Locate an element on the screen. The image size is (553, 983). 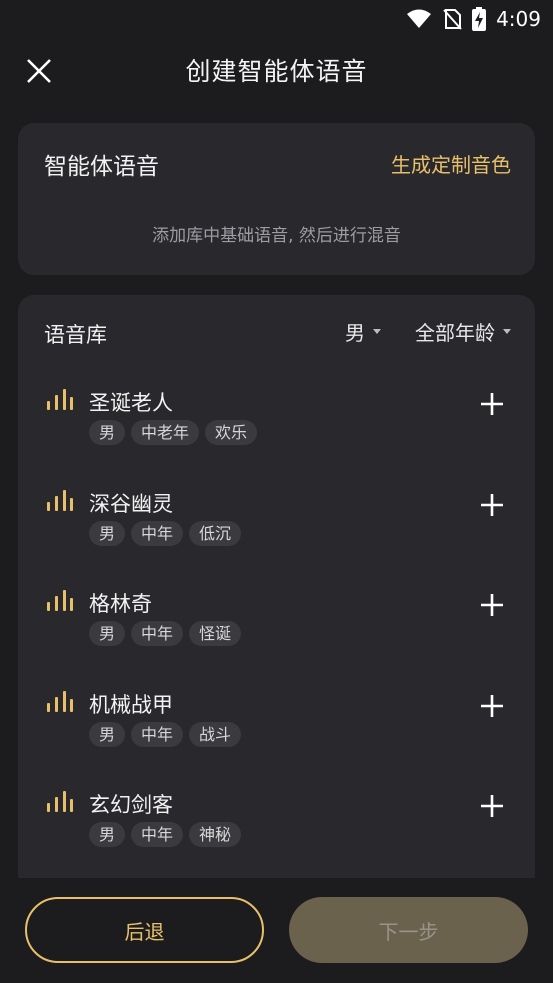
voice-item: 机械战甲 男 中年 战斗 is located at coordinates (276, 729).